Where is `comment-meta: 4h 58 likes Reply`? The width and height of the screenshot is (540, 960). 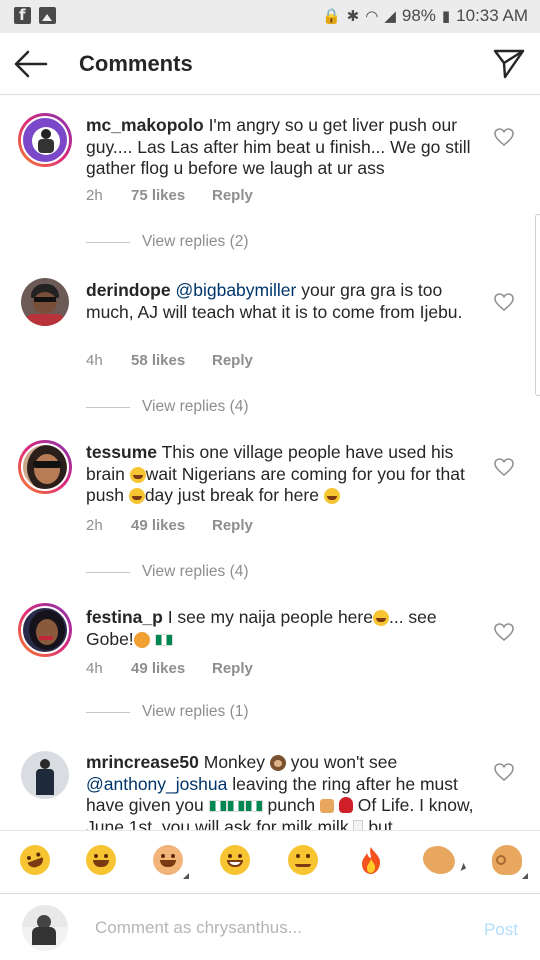 comment-meta: 4h 58 likes Reply is located at coordinates (169, 360).